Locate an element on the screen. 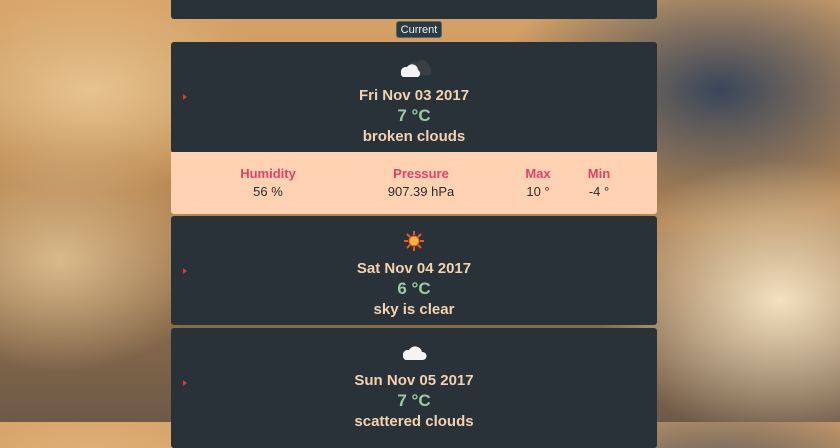 This screenshot has height=448, width=840. min-stat: Min -4 ° is located at coordinates (599, 182).